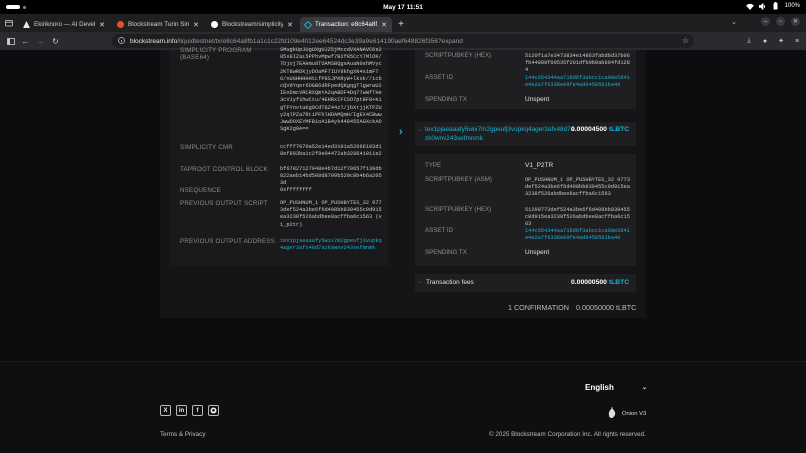 The image size is (806, 453). I want to click on spending-tx-label: SPENDING TX, so click(446, 252).